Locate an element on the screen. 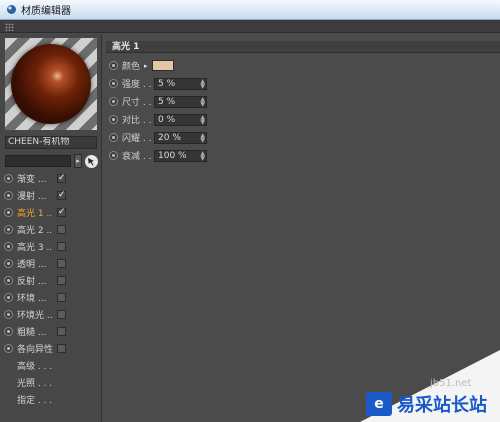 The height and width of the screenshot is (422, 500). channel-label: 高光 3 .. is located at coordinates (35, 247).